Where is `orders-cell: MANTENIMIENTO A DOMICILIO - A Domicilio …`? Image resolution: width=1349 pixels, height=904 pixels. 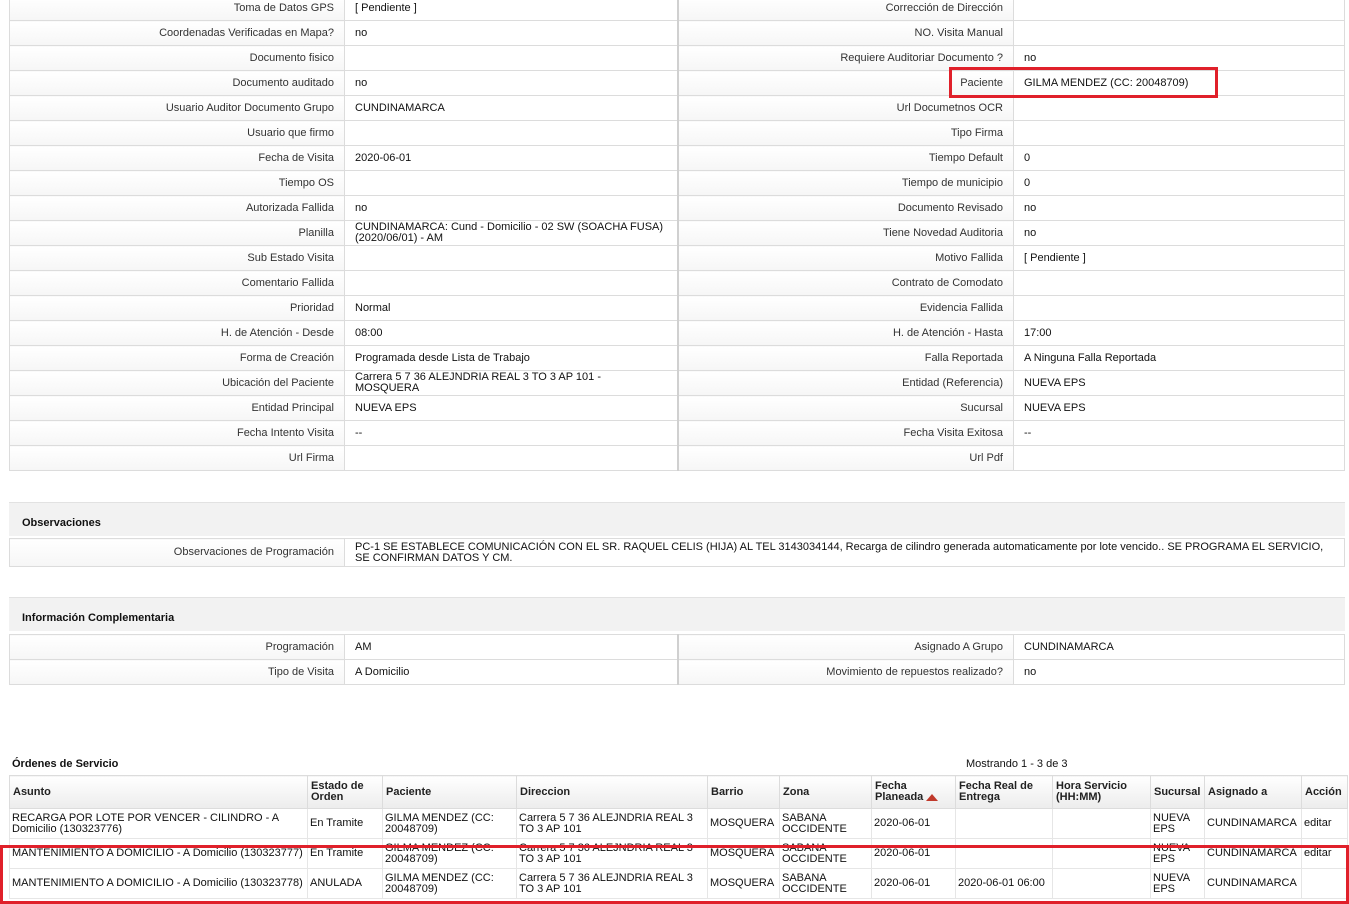
orders-cell: MANTENIMIENTO A DOMICILIO - A Domicilio … is located at coordinates (158, 853).